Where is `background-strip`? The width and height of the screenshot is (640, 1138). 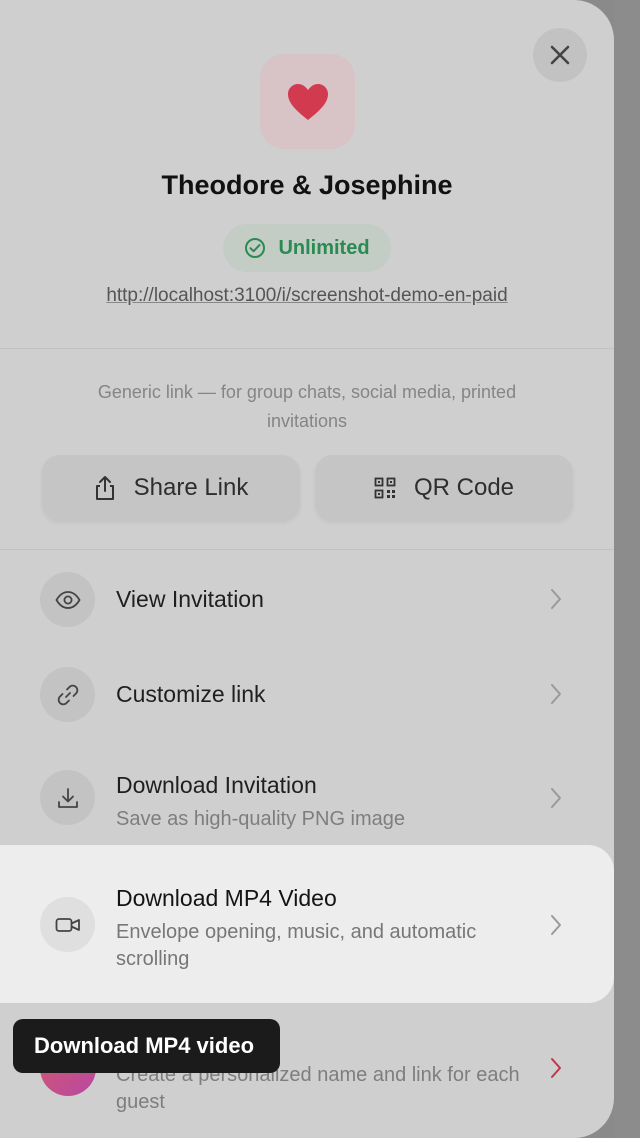
background-strip is located at coordinates (627, 569).